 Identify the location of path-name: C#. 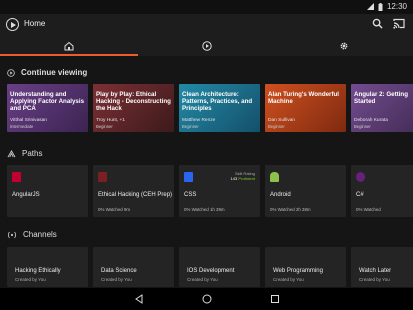
(360, 195).